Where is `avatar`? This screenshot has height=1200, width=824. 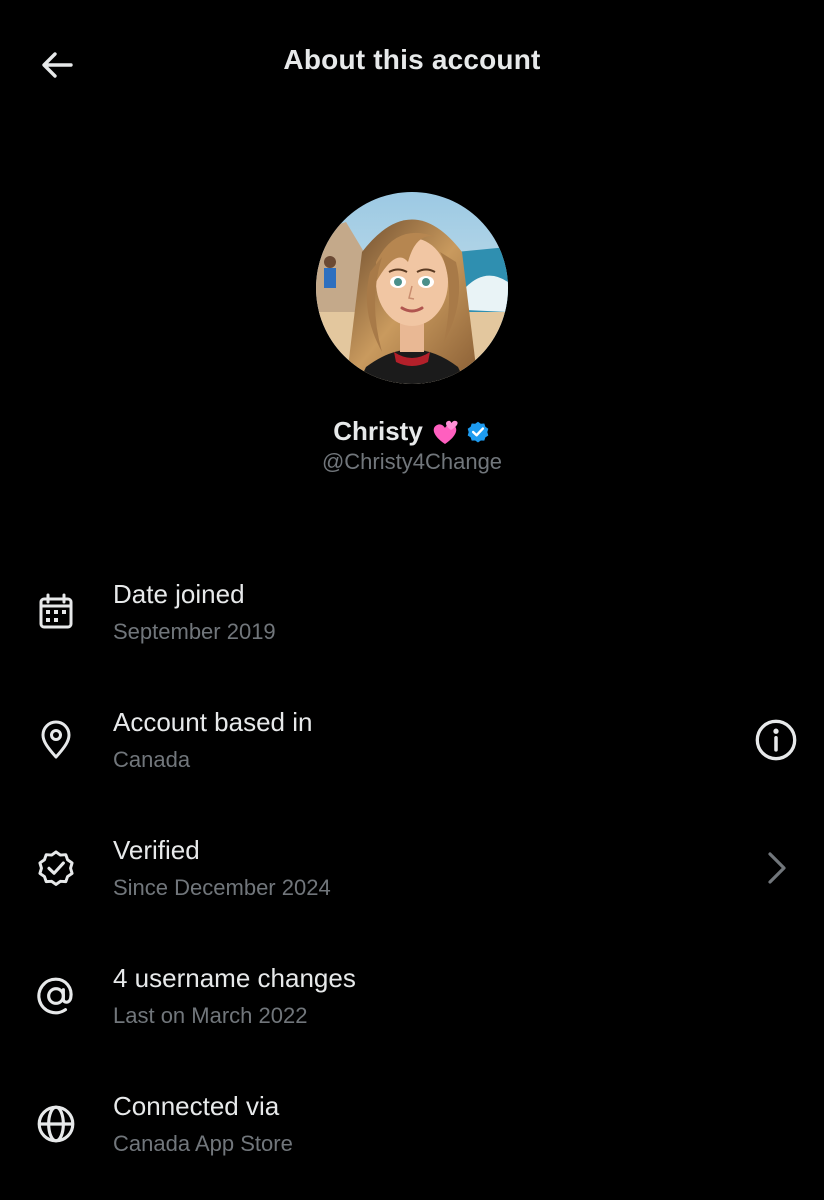 avatar is located at coordinates (412, 288).